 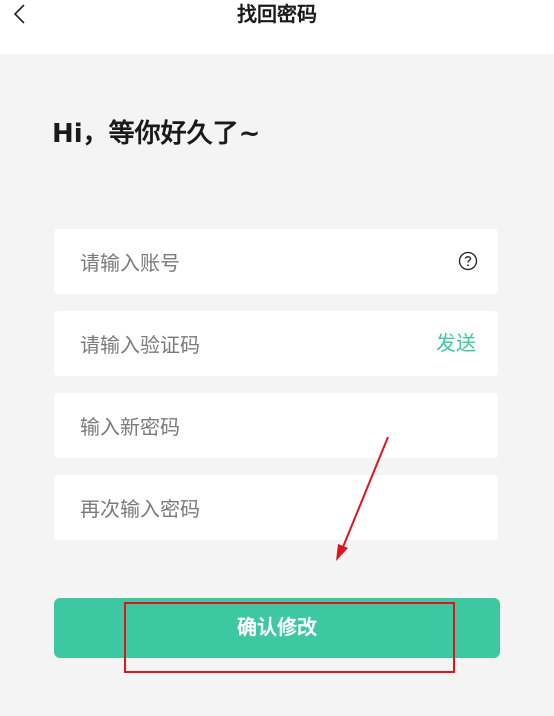 I want to click on account-input, so click(x=245, y=262).